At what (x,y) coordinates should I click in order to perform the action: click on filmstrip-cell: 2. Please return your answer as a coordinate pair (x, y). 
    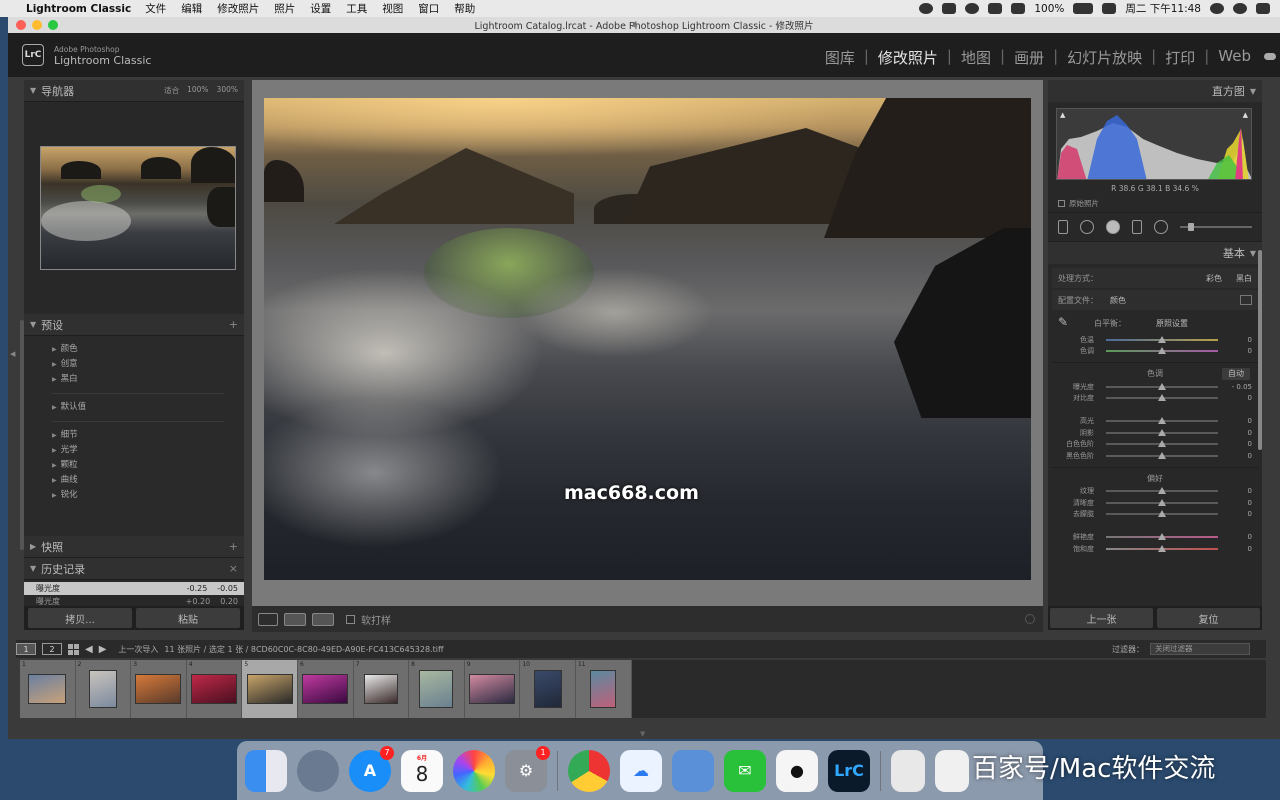
    Looking at the image, I should click on (104, 689).